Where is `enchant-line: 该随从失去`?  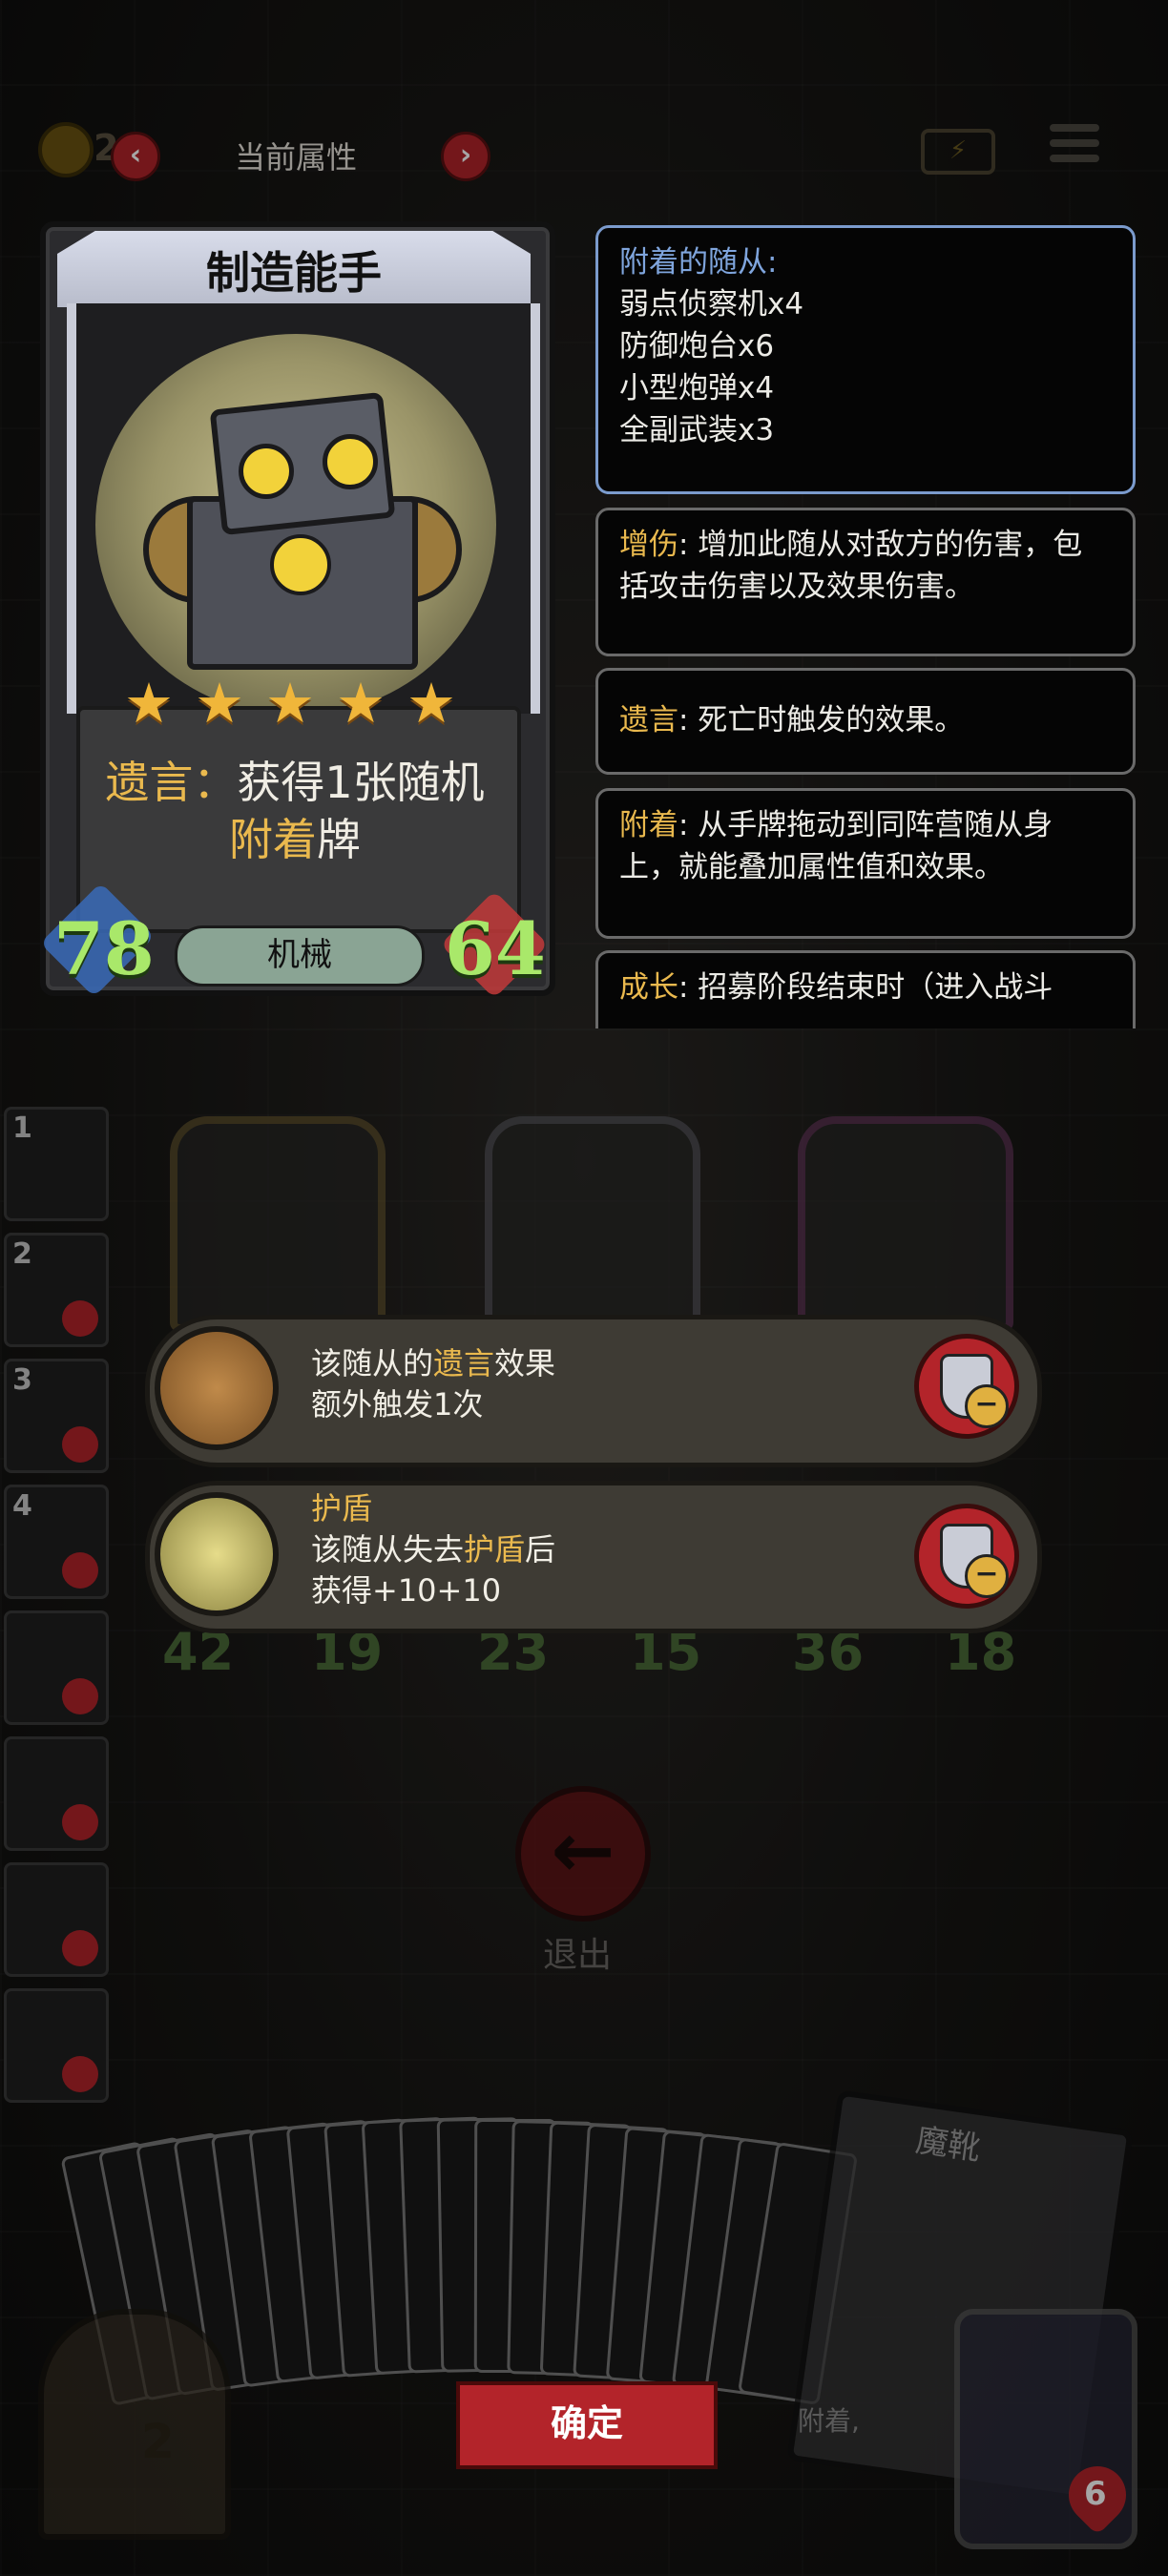
enchant-line: 该随从失去 is located at coordinates (388, 1549).